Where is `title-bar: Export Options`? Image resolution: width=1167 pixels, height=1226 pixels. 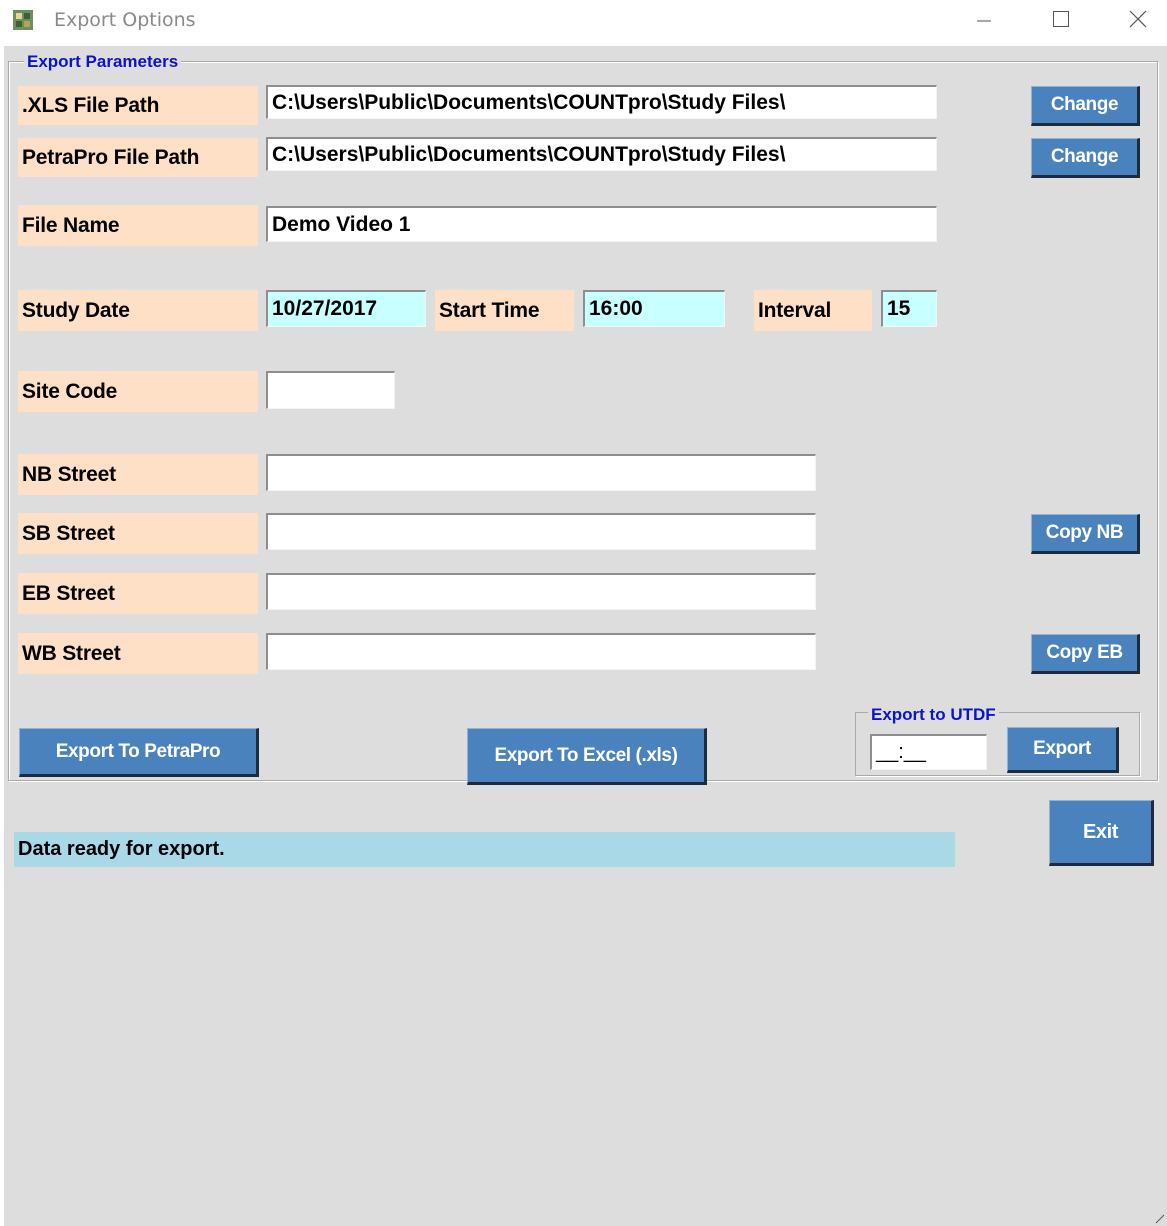
title-bar: Export Options is located at coordinates (583, 20).